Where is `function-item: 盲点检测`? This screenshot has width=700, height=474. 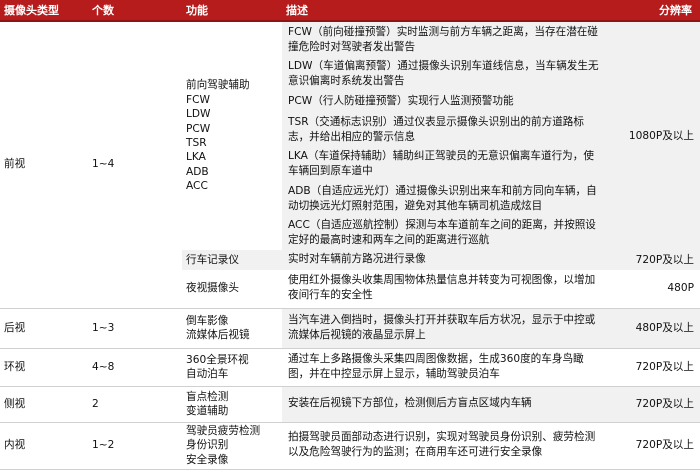 function-item: 盲点检测 is located at coordinates (207, 396).